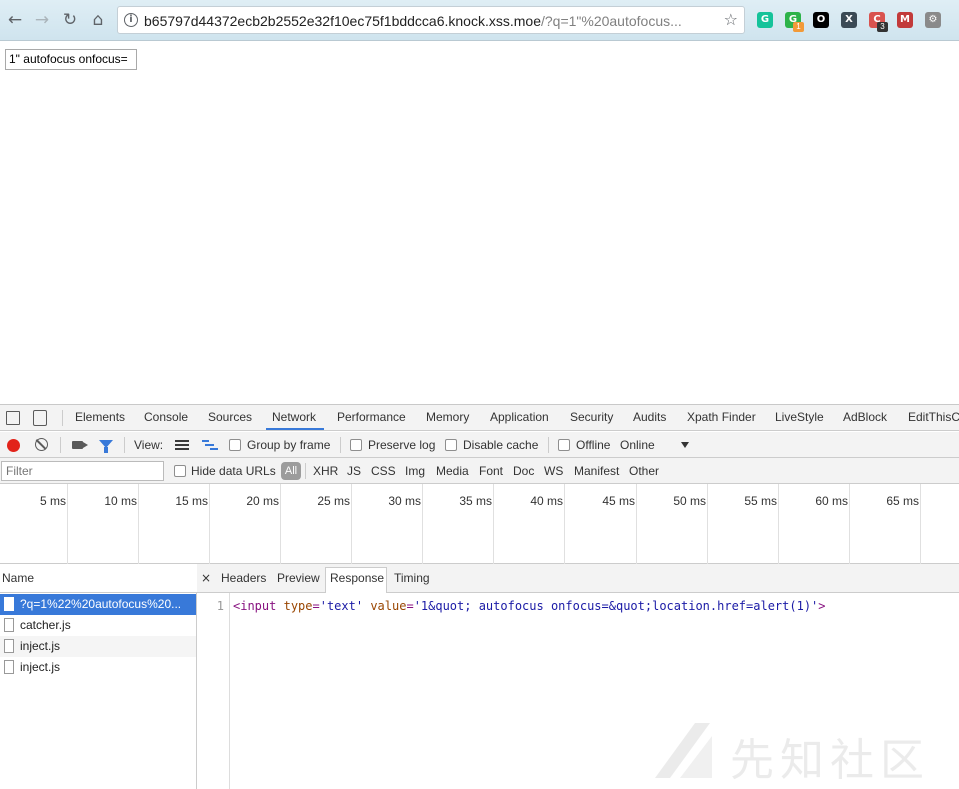  Describe the element at coordinates (452, 471) in the screenshot. I see `filter-type-media: Media` at that location.